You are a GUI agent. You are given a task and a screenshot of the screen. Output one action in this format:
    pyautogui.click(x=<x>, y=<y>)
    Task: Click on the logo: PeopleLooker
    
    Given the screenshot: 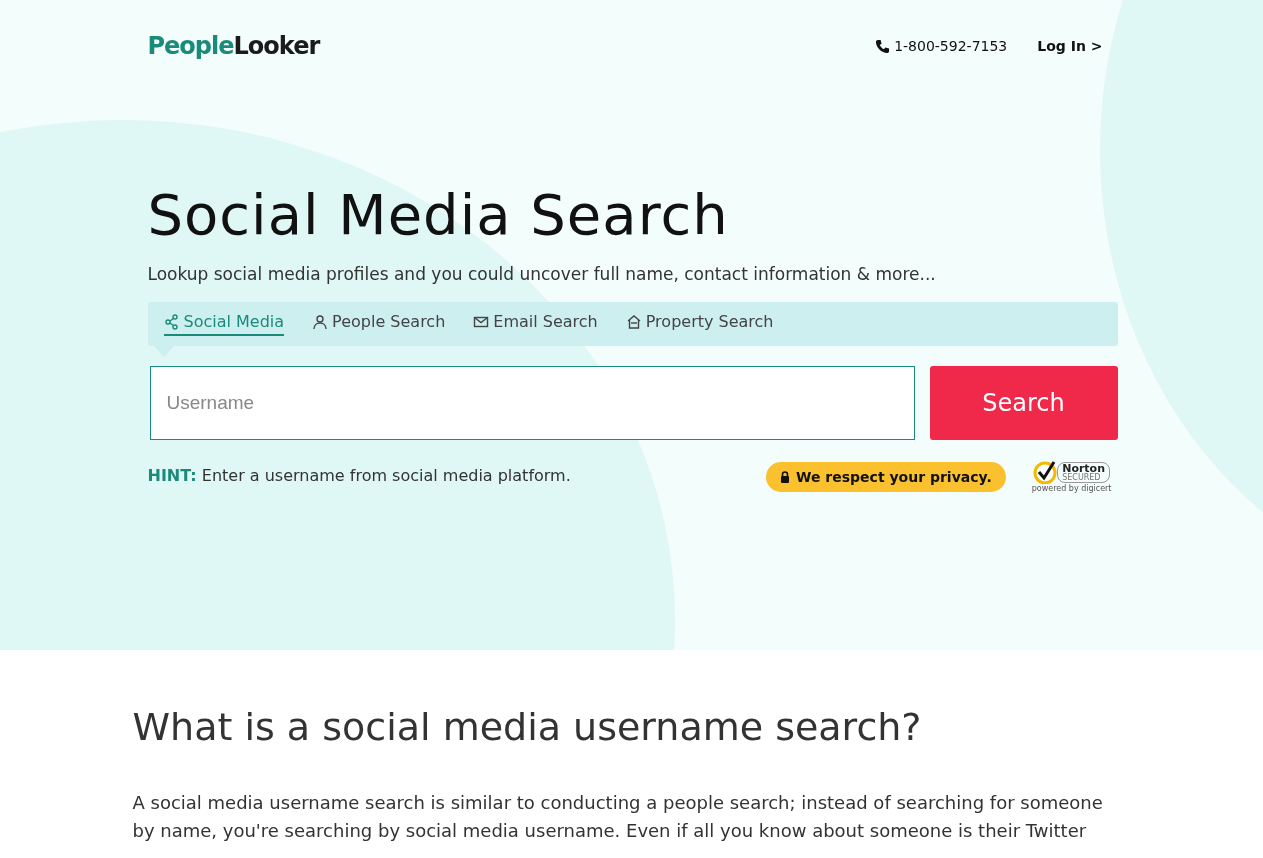 What is the action you would take?
    pyautogui.click(x=233, y=46)
    